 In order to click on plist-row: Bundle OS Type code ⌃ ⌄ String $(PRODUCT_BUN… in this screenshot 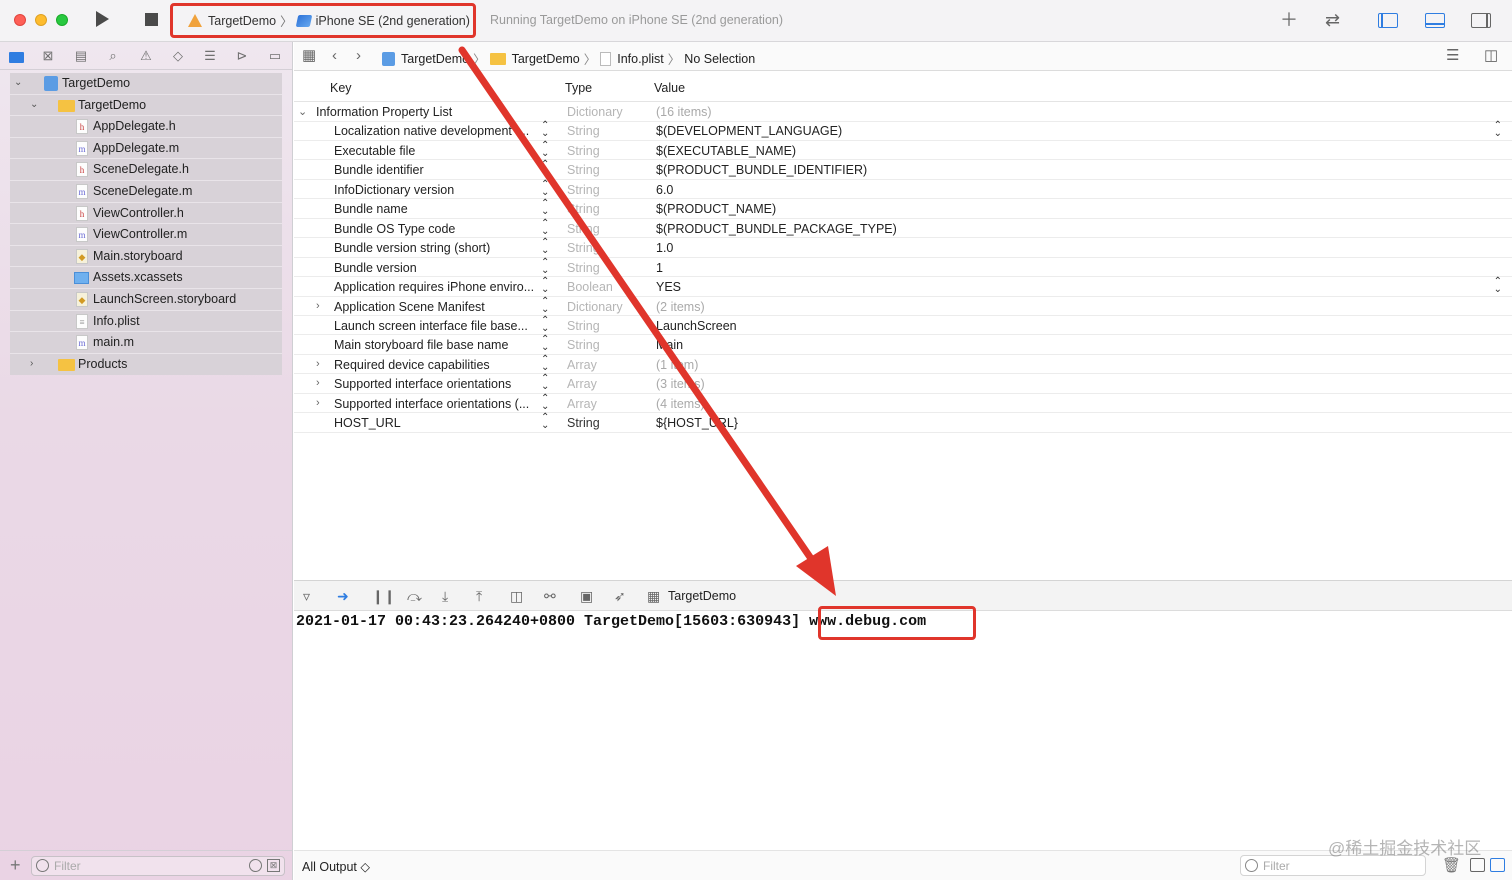, I will do `click(903, 228)`.